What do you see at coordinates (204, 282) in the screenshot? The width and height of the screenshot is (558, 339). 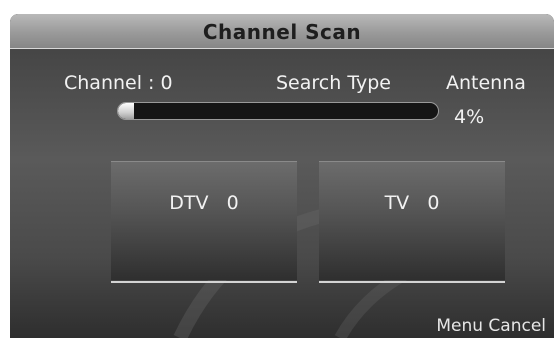 I see `dtv-box-underline` at bounding box center [204, 282].